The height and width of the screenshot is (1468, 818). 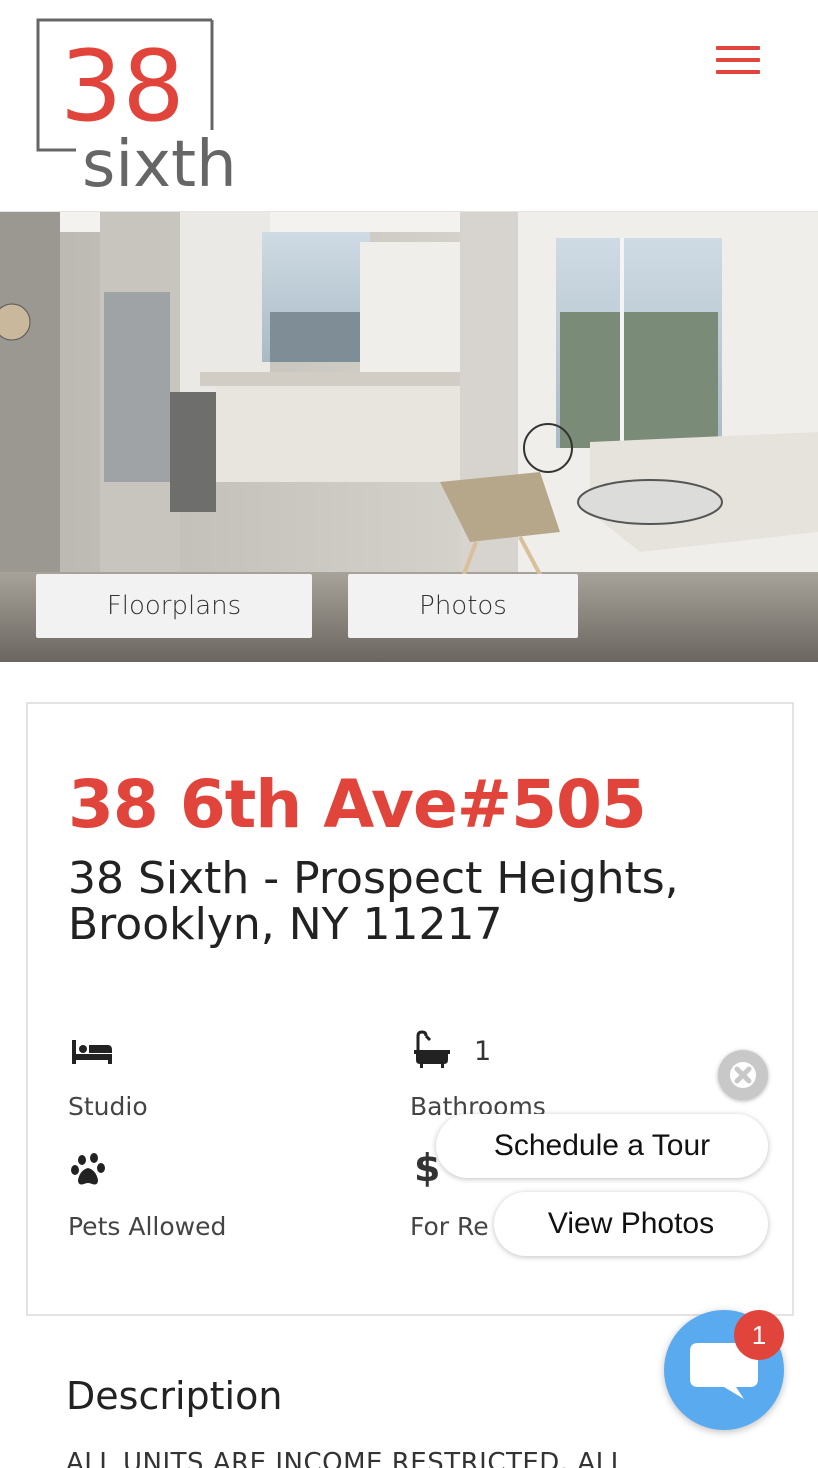 I want to click on brand-logo: 38 sixth, so click(x=144, y=105).